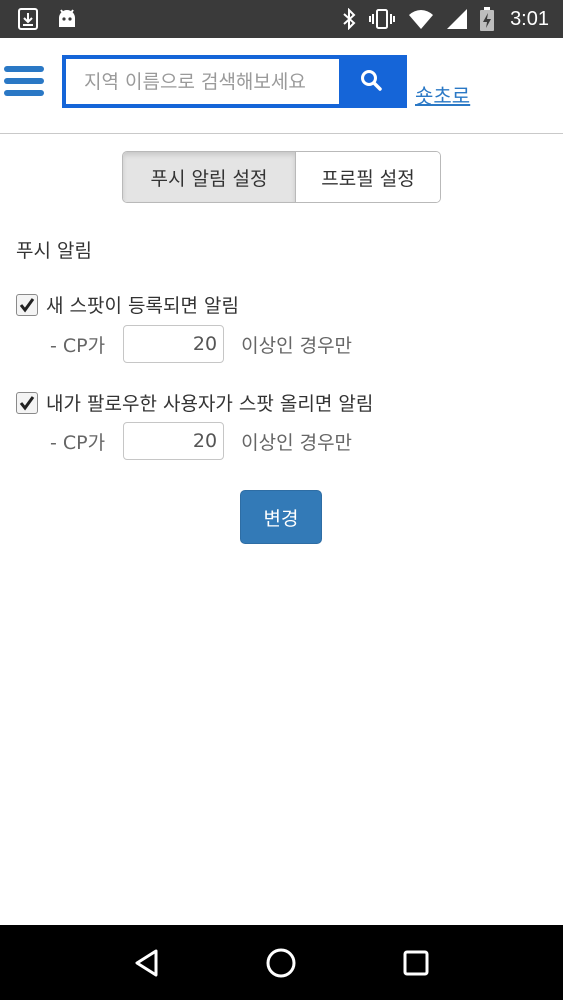 The height and width of the screenshot is (1000, 563). Describe the element at coordinates (54, 251) in the screenshot. I see `section-title: 푸시 알림` at that location.